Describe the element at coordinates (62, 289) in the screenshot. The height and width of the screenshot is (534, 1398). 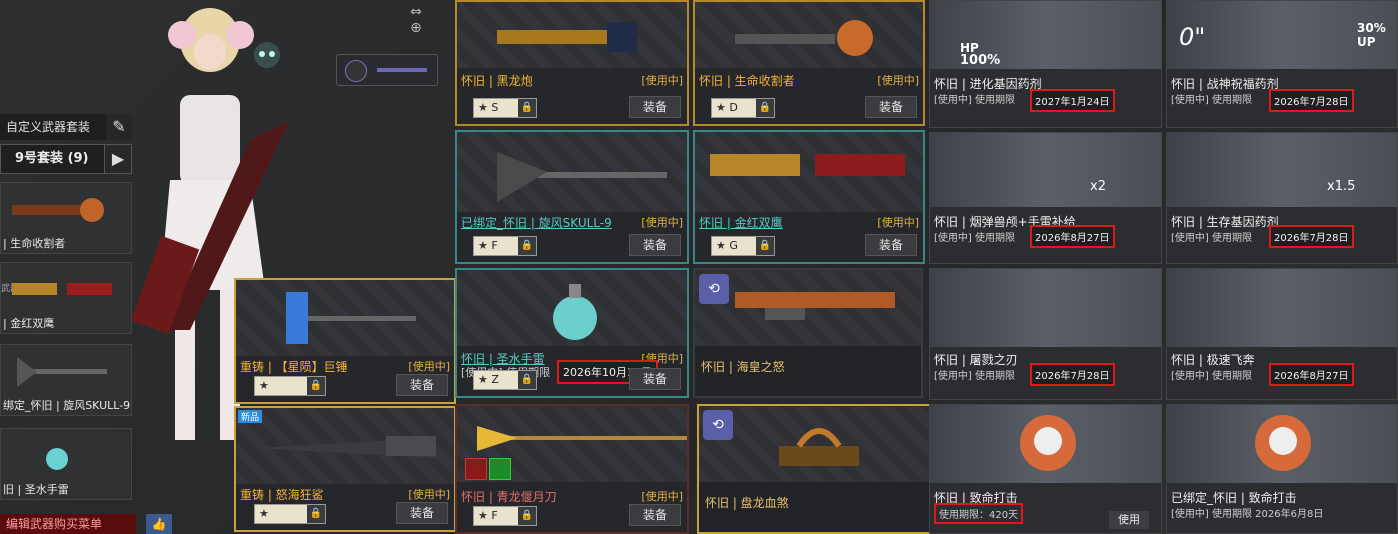
I see `dual-pistol-icon` at that location.